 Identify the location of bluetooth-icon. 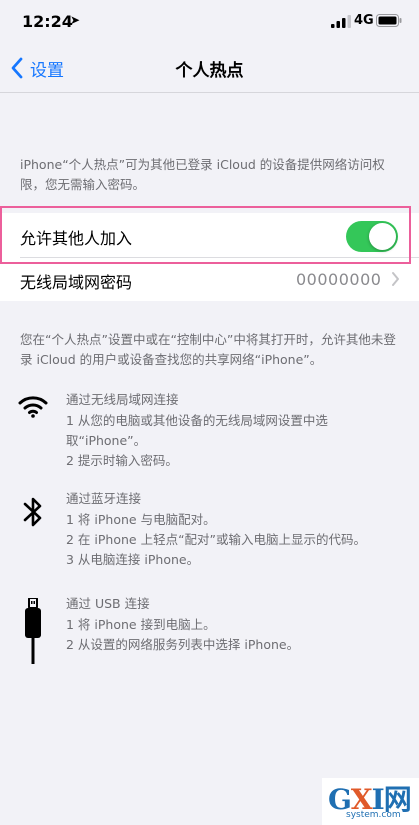
(33, 512).